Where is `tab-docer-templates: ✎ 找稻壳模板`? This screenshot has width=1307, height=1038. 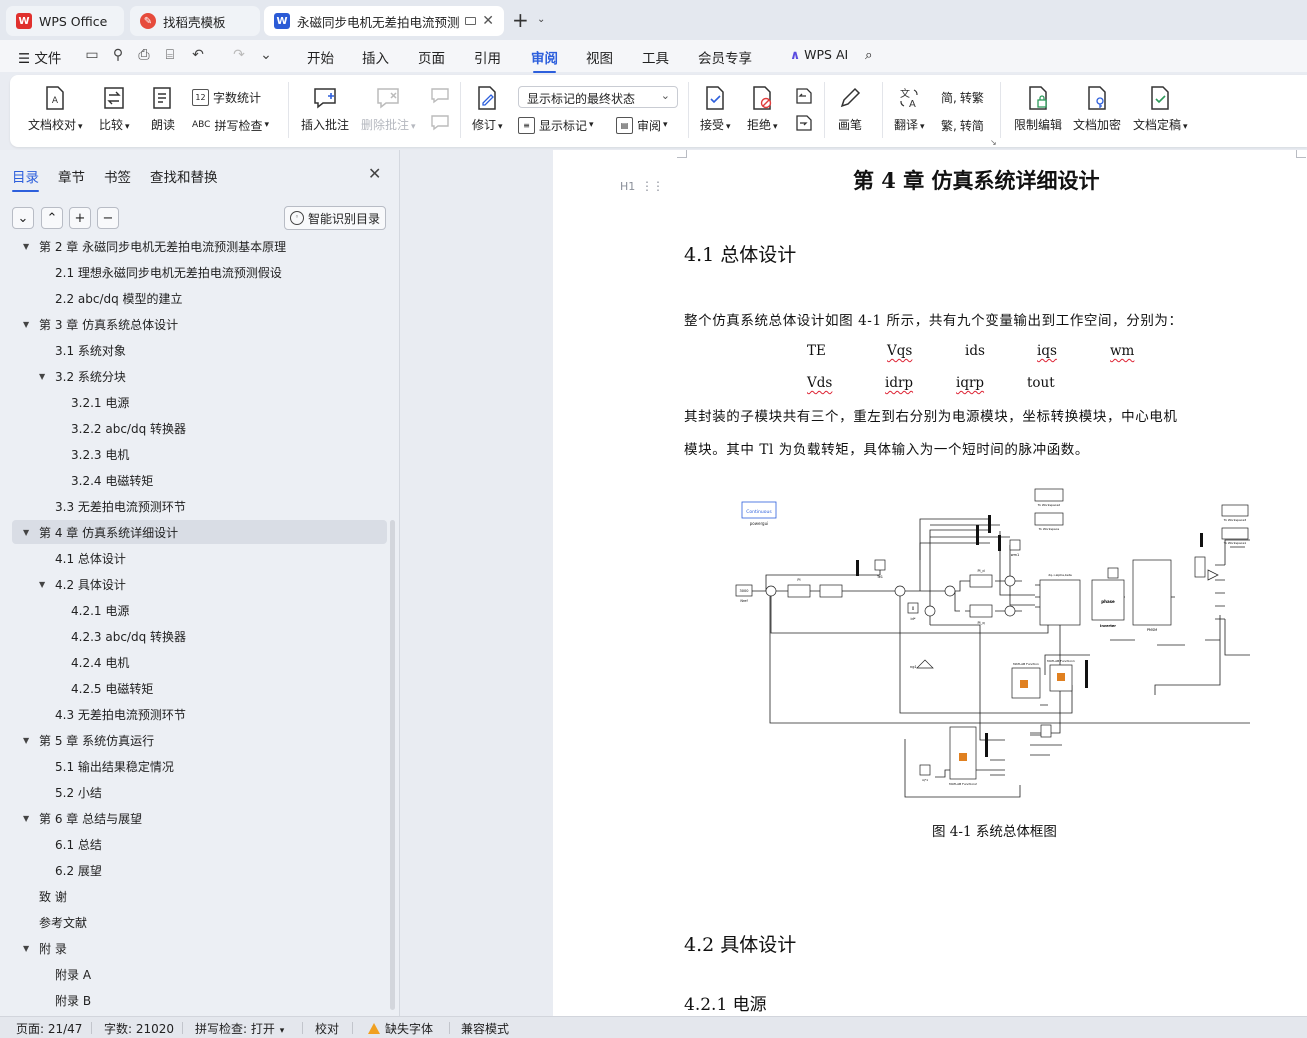
tab-docer-templates: ✎ 找稻壳模板 is located at coordinates (195, 21).